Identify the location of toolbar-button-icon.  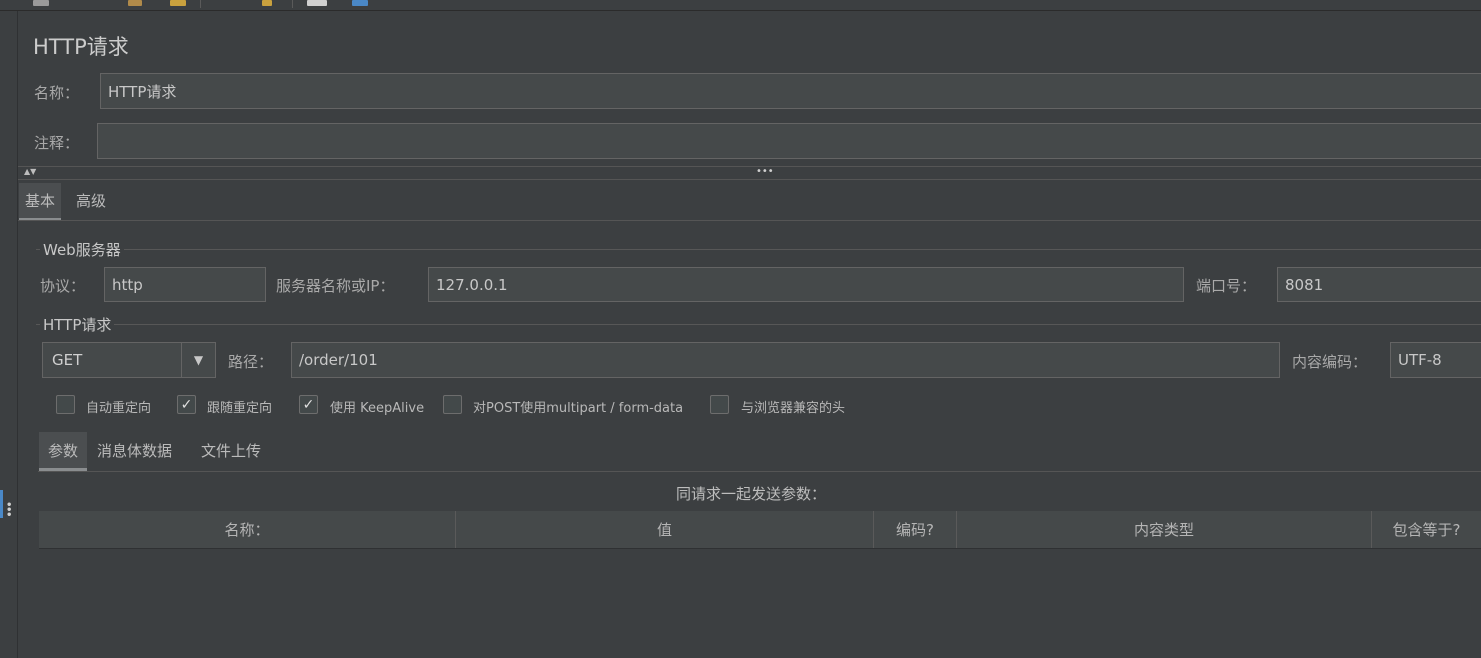
(41, 3).